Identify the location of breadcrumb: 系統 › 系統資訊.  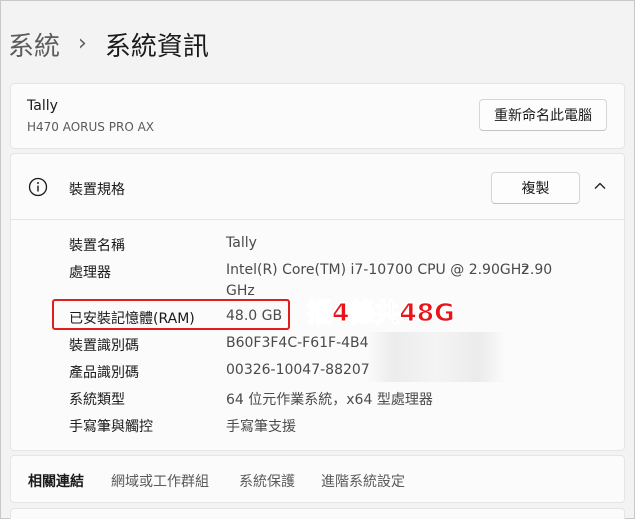
(108, 44).